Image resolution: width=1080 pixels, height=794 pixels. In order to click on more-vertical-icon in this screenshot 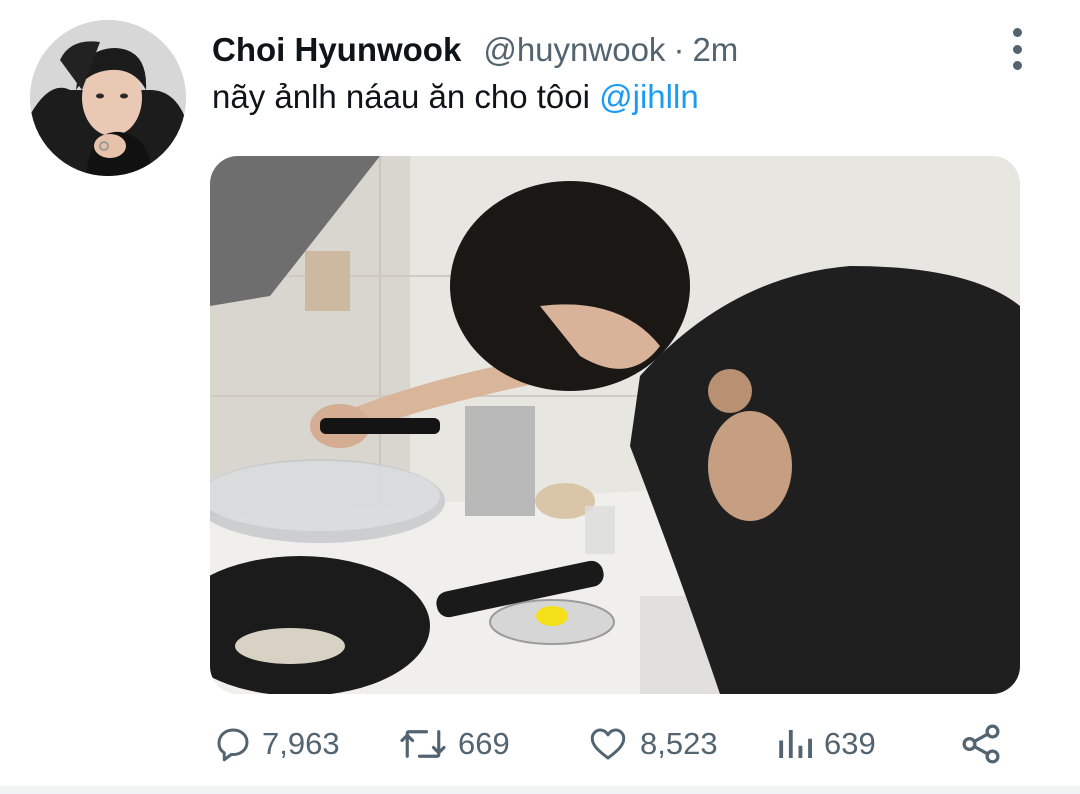, I will do `click(1017, 49)`.